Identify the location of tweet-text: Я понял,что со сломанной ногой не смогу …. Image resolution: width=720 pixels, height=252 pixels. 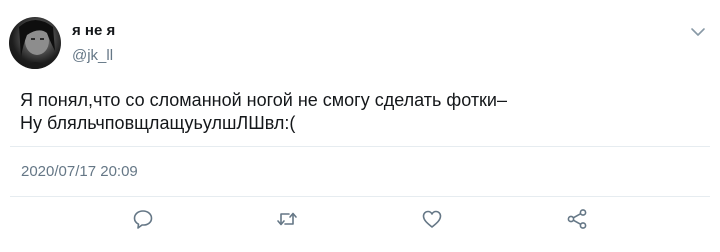
(264, 111).